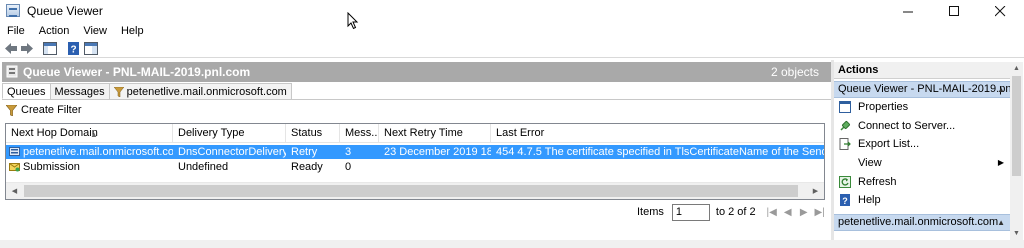 The width and height of the screenshot is (1024, 248). Describe the element at coordinates (772, 212) in the screenshot. I see `first-page-icon: |◀` at that location.